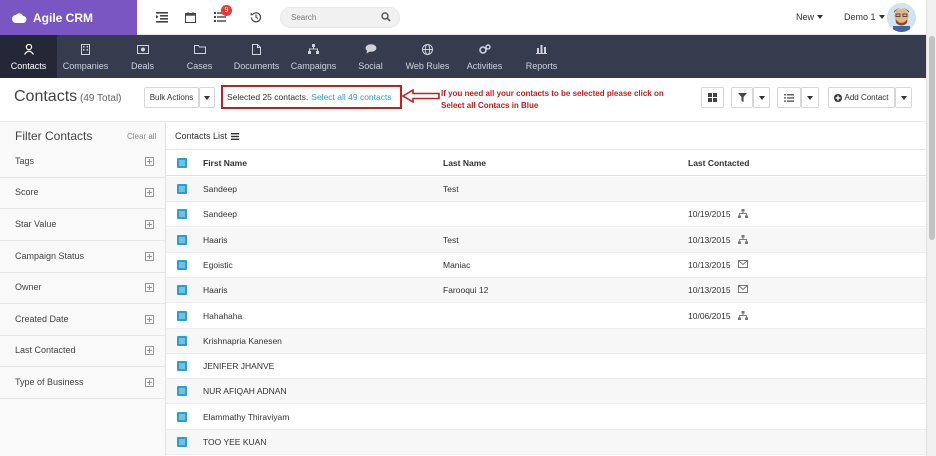 This screenshot has height=456, width=936. I want to click on table-row: Elammathy Thiraviyam, so click(546, 417).